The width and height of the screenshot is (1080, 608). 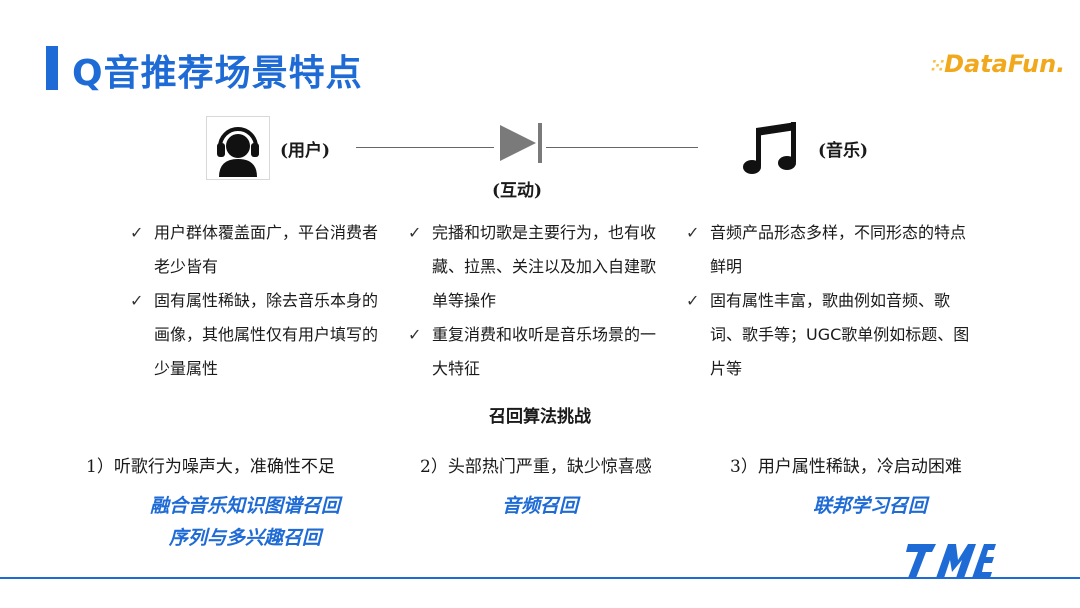 I want to click on solution-1-line-1: 融合音乐知识图谱召回, so click(x=244, y=506).